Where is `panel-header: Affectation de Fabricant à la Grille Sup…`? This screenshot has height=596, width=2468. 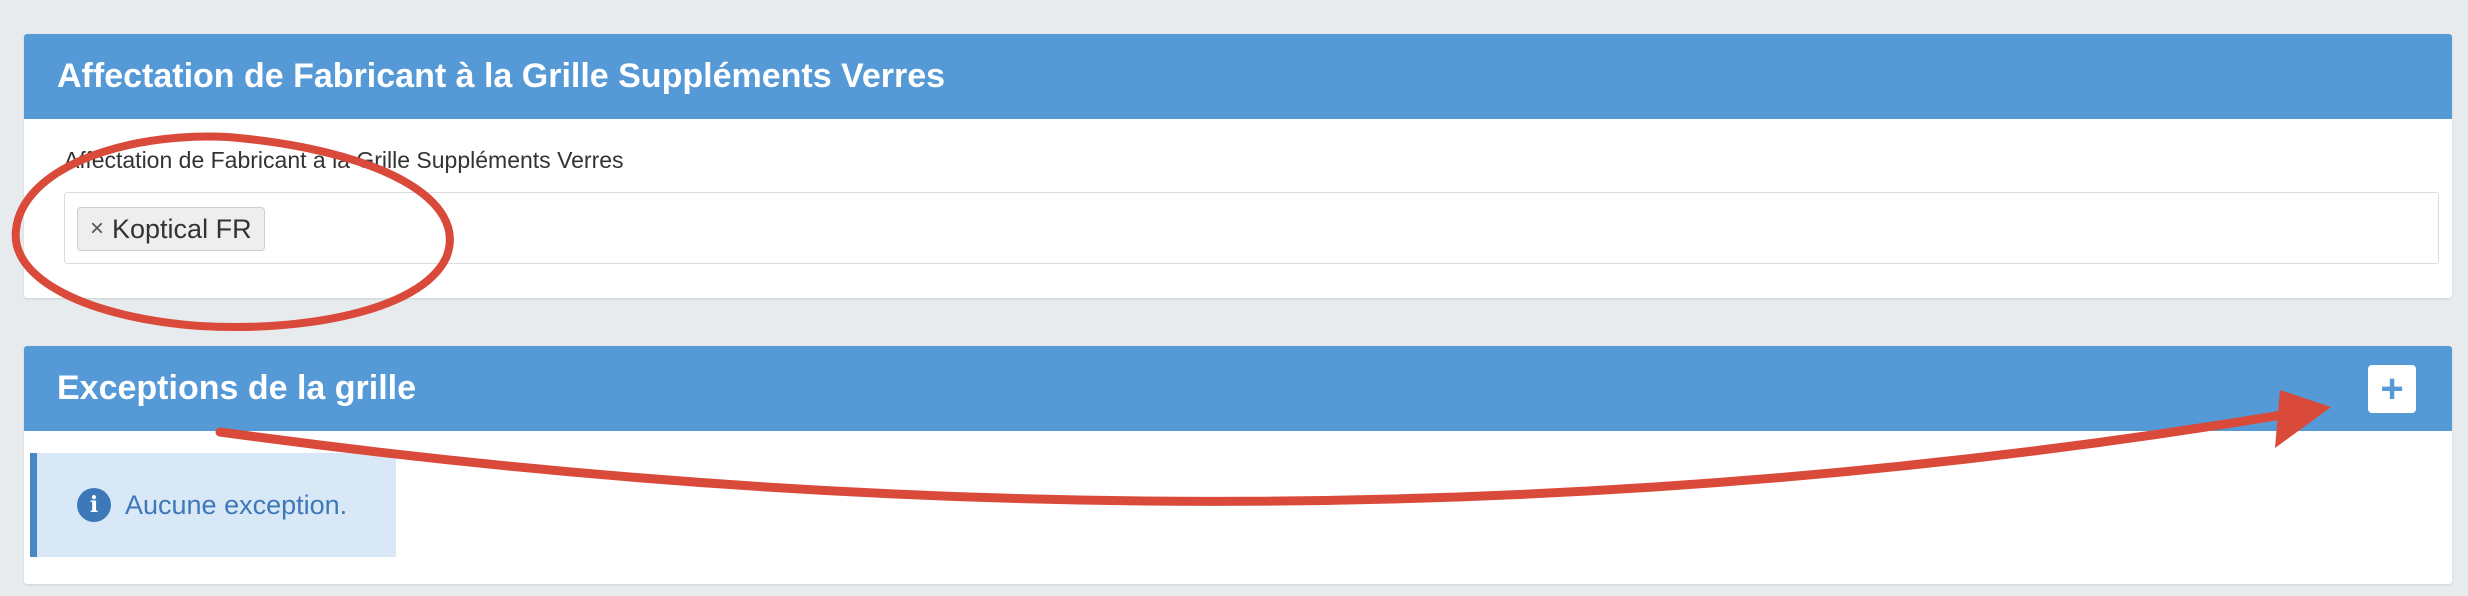 panel-header: Affectation de Fabricant à la Grille Sup… is located at coordinates (1238, 76).